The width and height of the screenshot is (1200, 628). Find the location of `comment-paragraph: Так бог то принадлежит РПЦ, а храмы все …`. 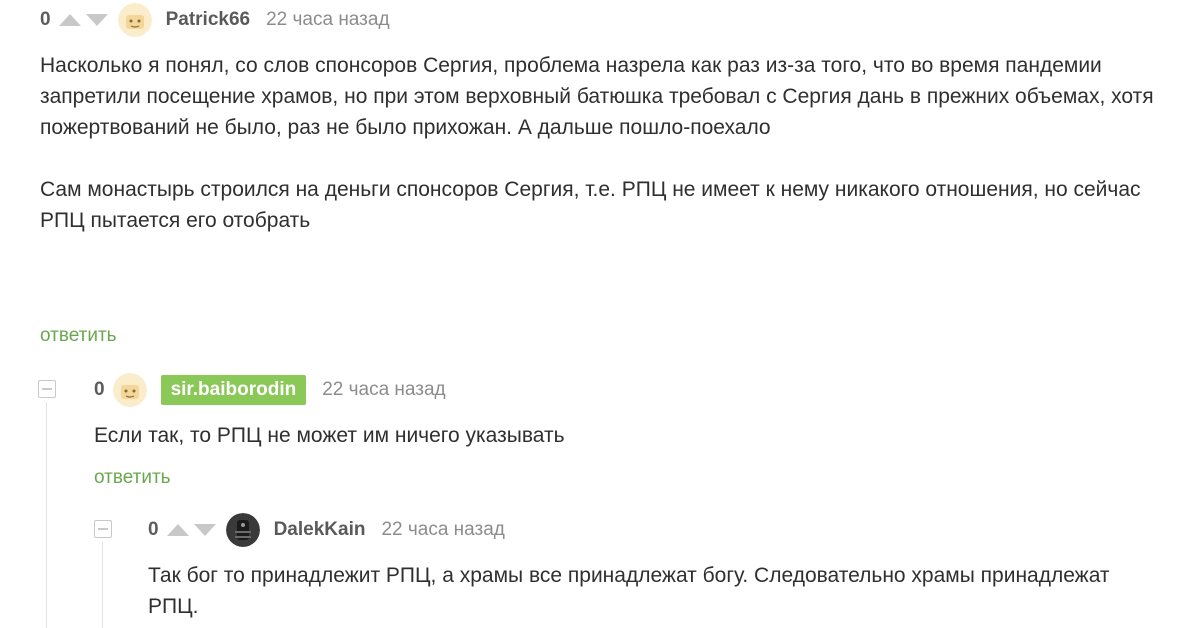

comment-paragraph: Так бог то принадлежит РПЦ, а храмы все … is located at coordinates (629, 591).